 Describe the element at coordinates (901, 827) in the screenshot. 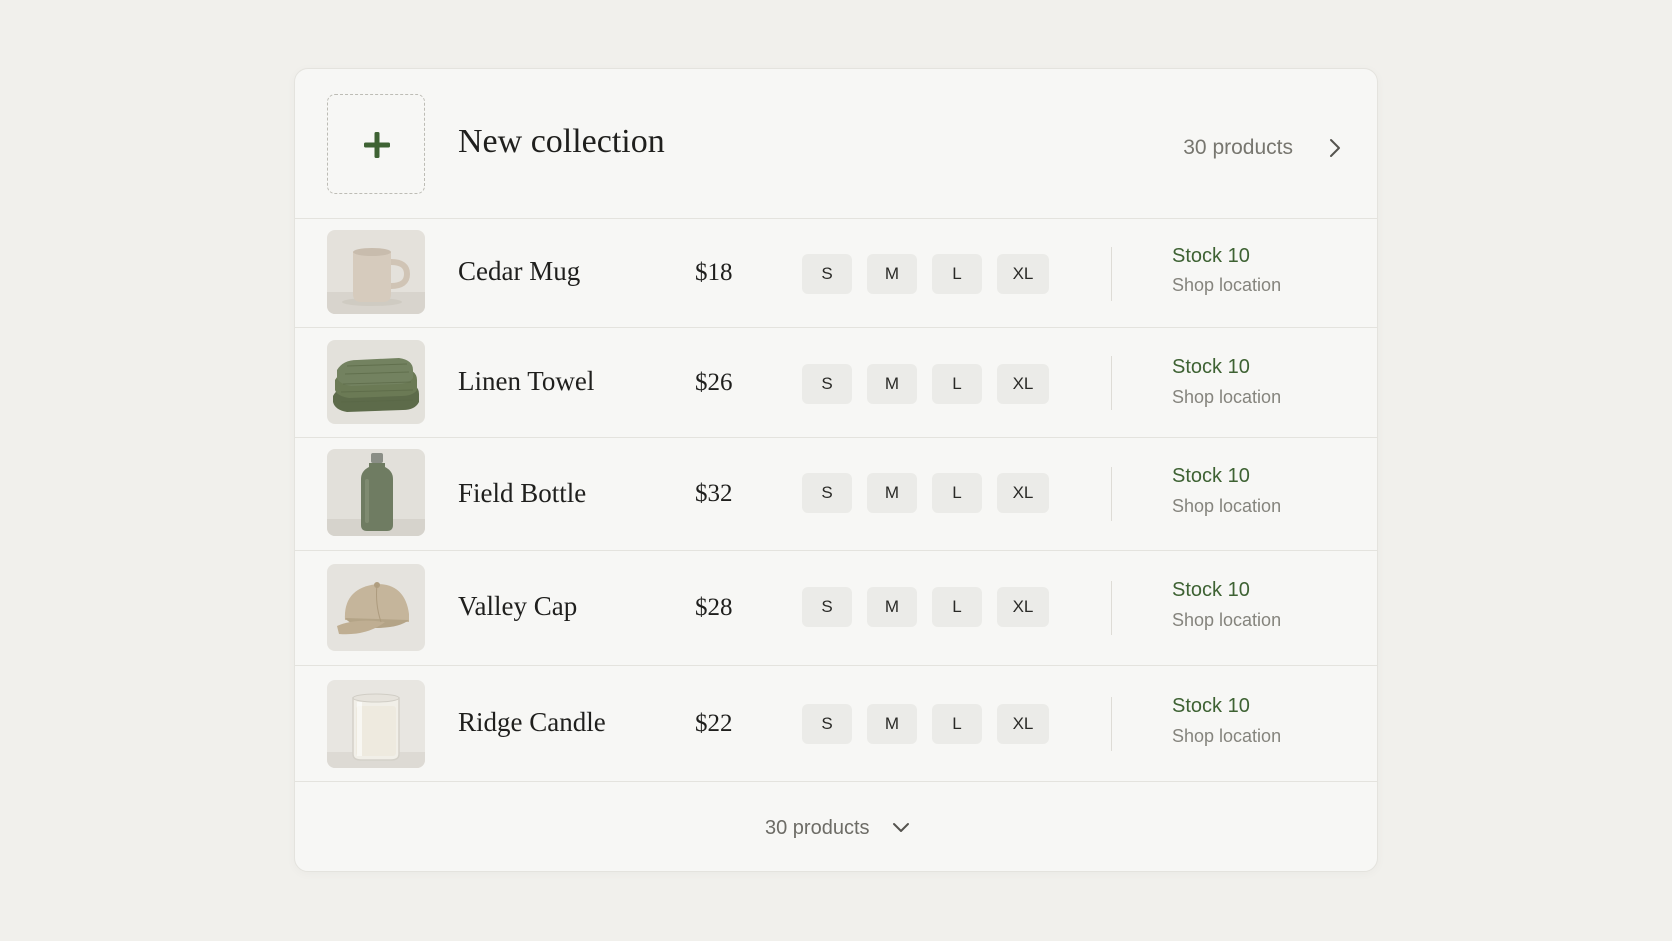

I see `chevron-down-icon` at that location.